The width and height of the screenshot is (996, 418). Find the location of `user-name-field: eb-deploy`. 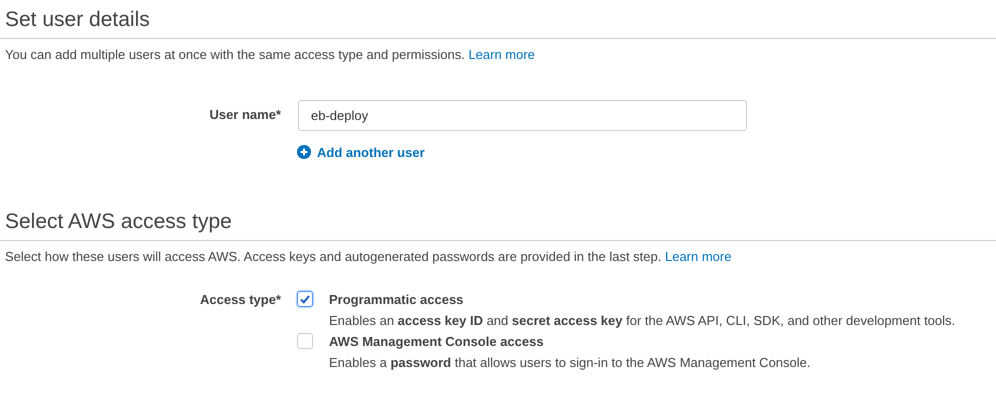

user-name-field: eb-deploy is located at coordinates (522, 115).